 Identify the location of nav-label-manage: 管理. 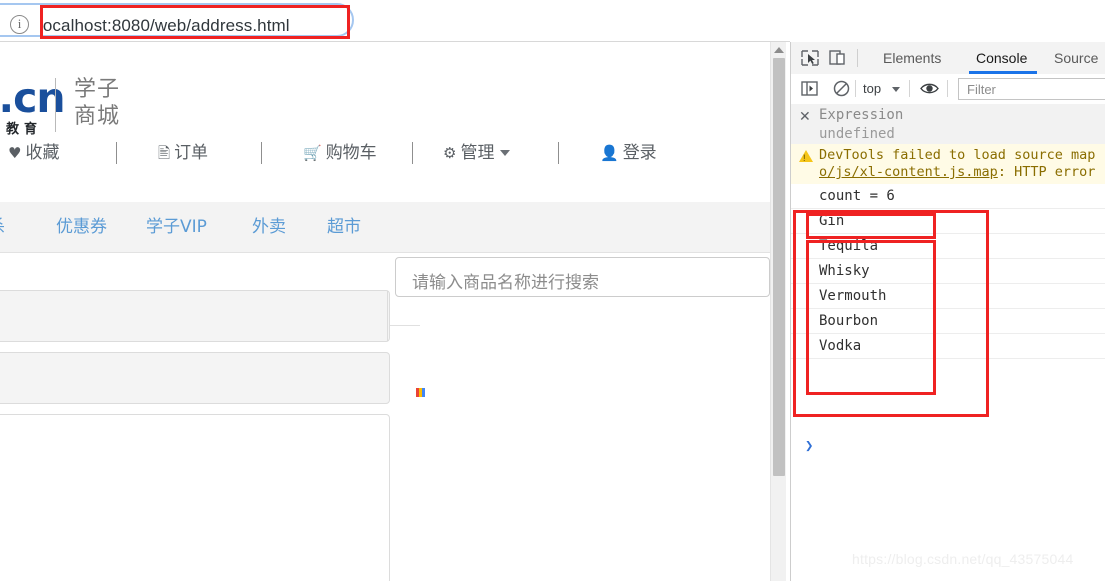
(477, 153).